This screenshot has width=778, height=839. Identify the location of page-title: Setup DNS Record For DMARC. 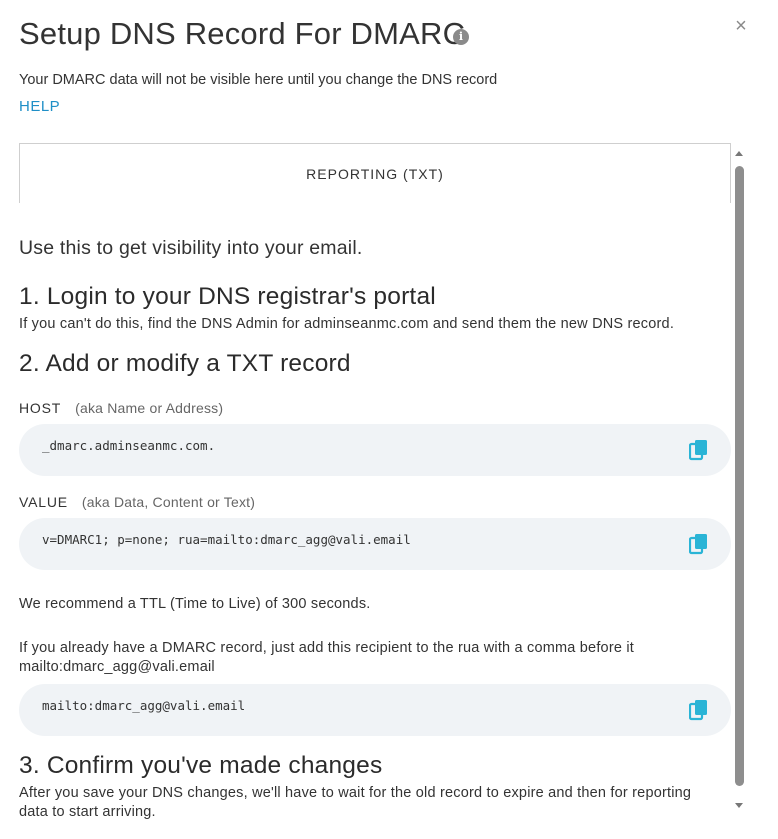
(242, 33).